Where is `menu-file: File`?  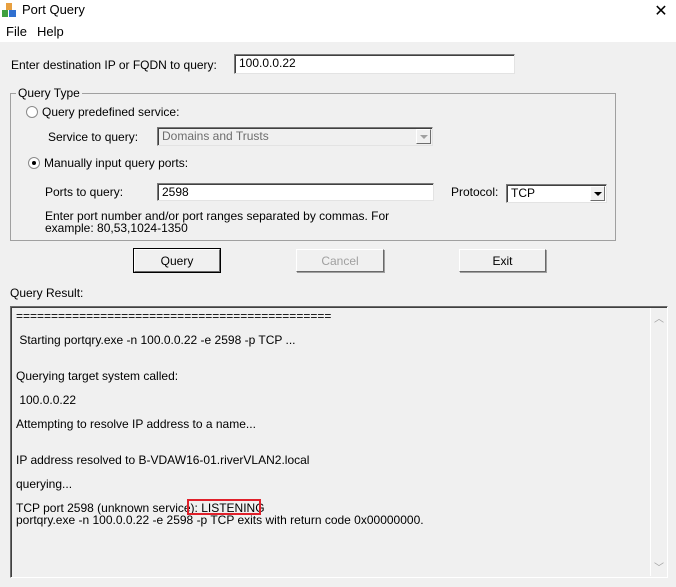
menu-file: File is located at coordinates (16, 31).